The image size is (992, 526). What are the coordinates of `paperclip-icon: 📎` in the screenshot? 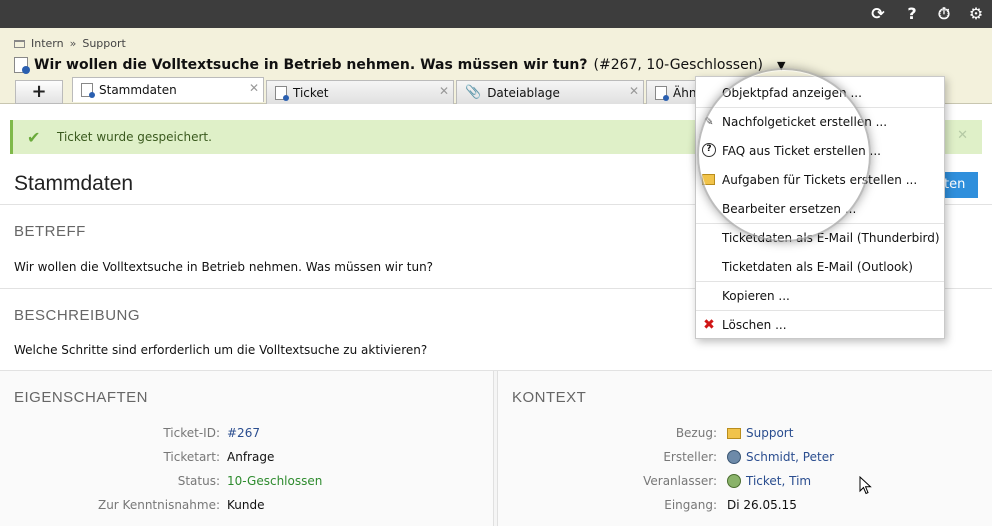 It's located at (473, 92).